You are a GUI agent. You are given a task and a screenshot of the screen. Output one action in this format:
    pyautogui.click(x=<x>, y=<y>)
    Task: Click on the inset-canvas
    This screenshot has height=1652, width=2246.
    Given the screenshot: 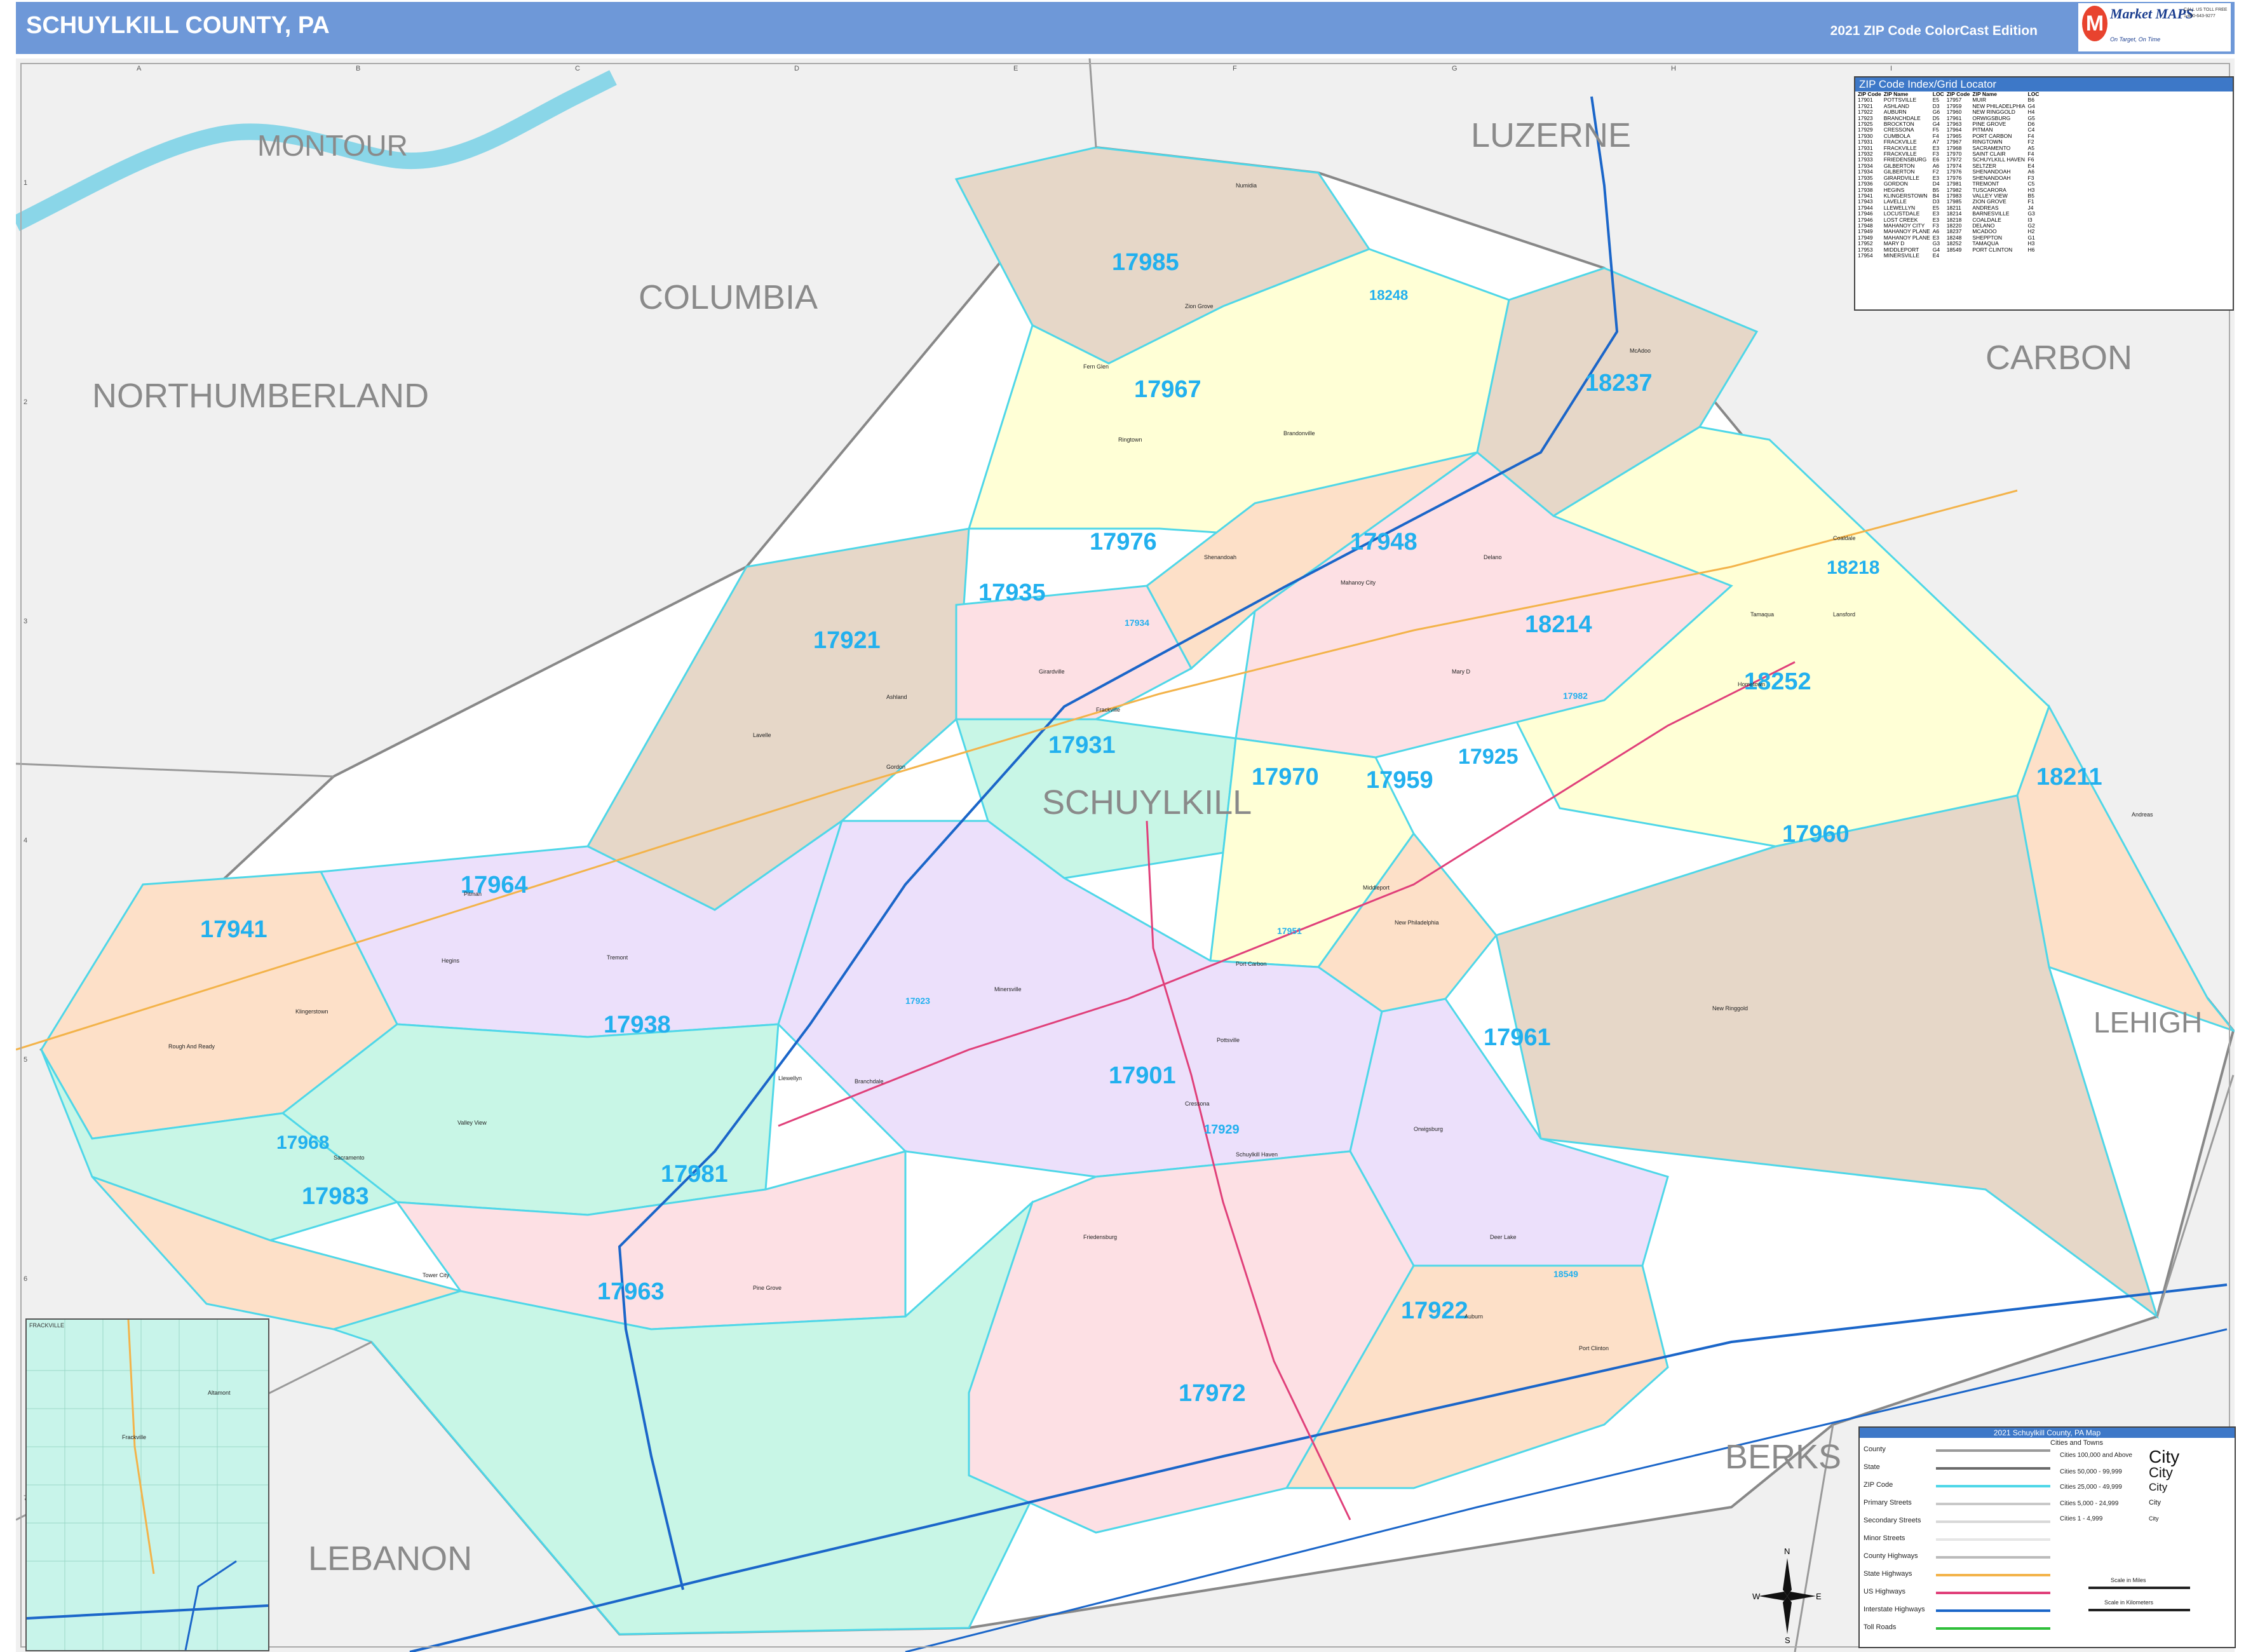 What is the action you would take?
    pyautogui.click(x=147, y=1485)
    